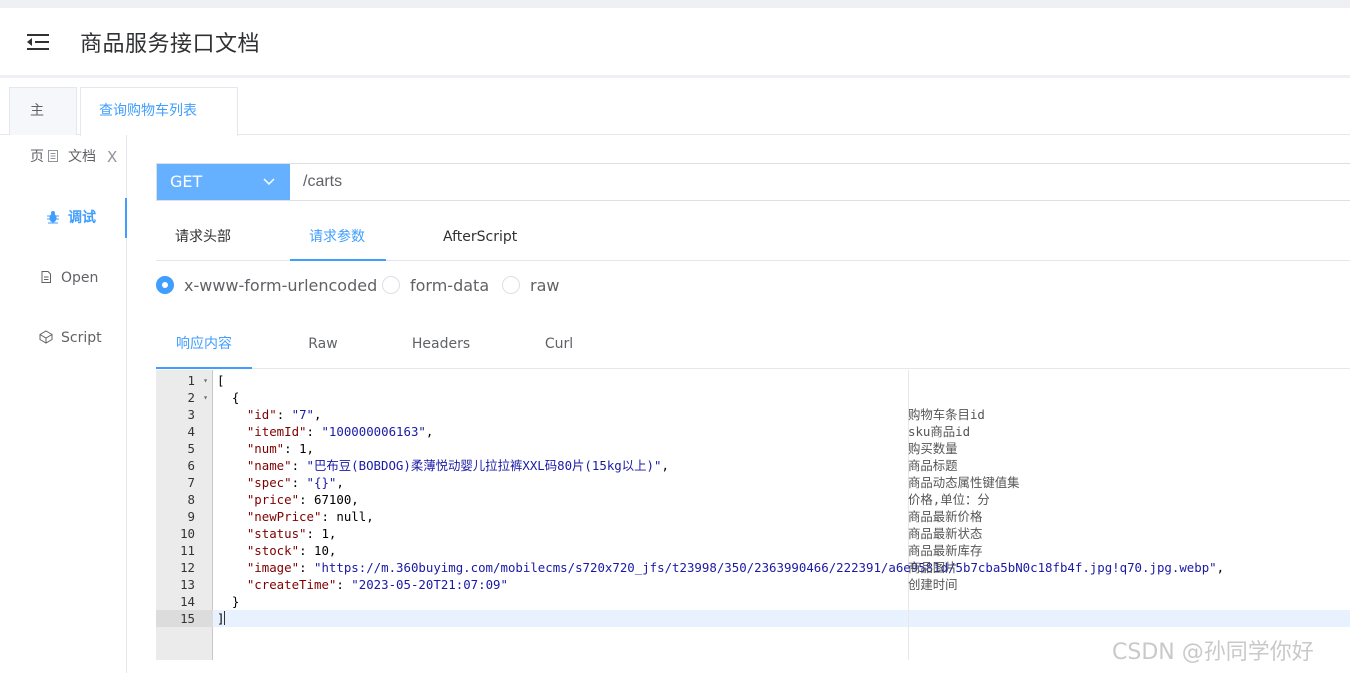 This screenshot has height=673, width=1350. What do you see at coordinates (945, 550) in the screenshot?
I see `field-comment: 商品最新库存` at bounding box center [945, 550].